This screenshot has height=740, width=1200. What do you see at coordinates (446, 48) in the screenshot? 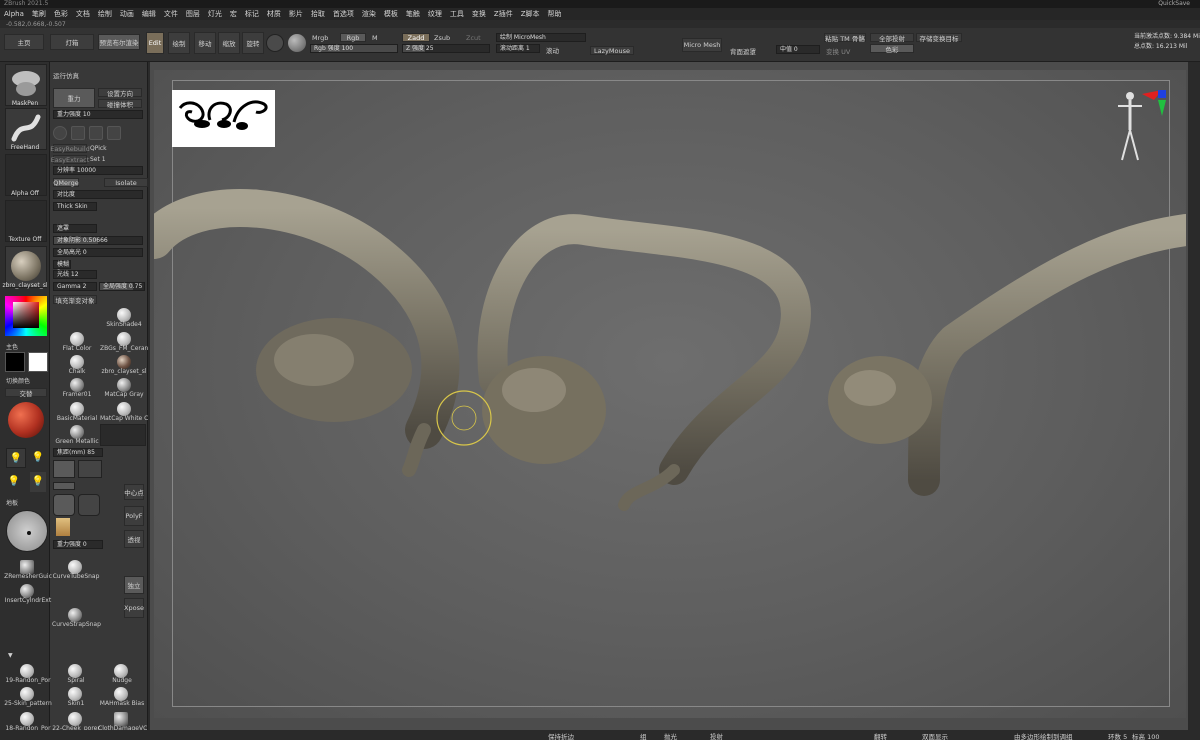
I see `z-intensity-slider: Z 强度 25` at bounding box center [446, 48].